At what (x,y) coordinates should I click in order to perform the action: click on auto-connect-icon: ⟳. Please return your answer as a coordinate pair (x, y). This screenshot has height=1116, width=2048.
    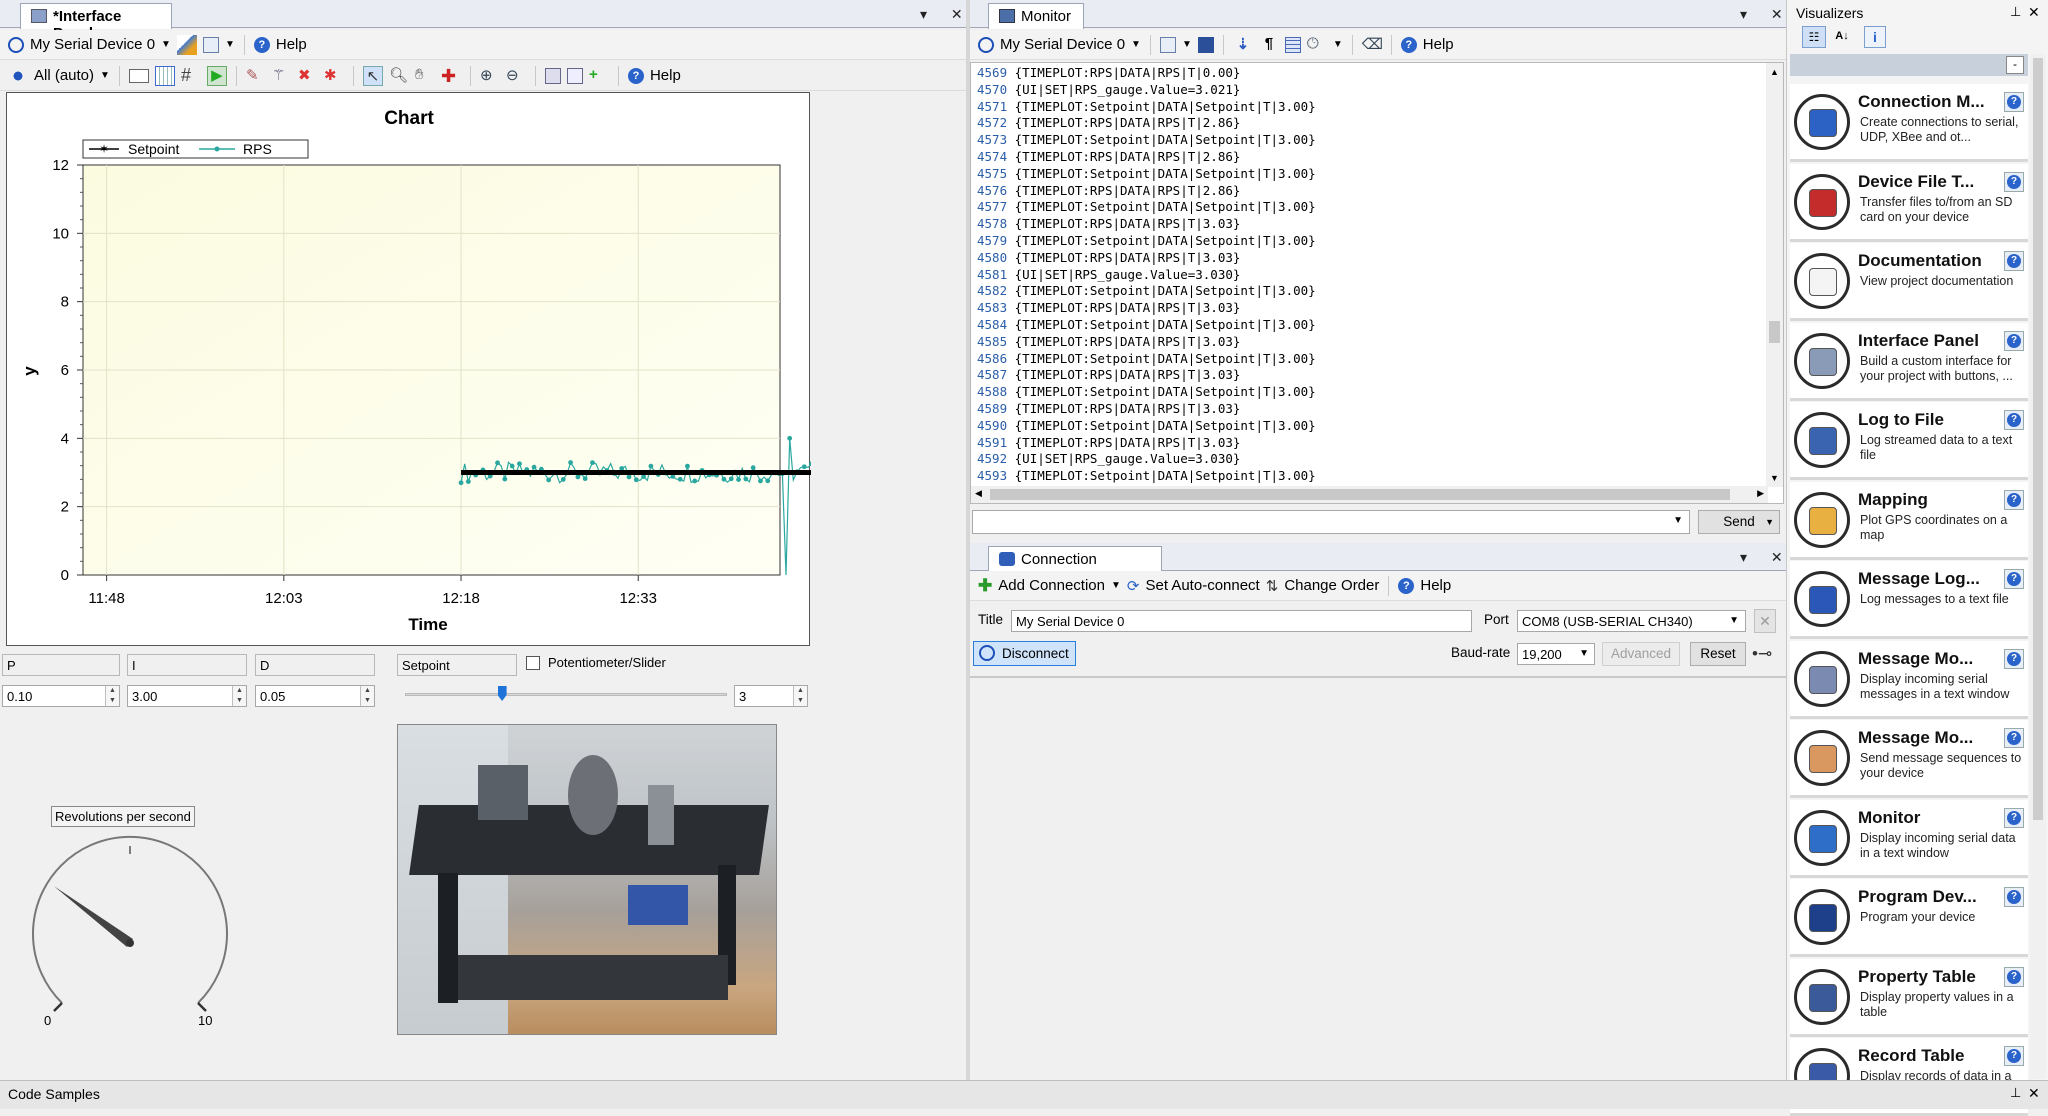
    Looking at the image, I should click on (1133, 586).